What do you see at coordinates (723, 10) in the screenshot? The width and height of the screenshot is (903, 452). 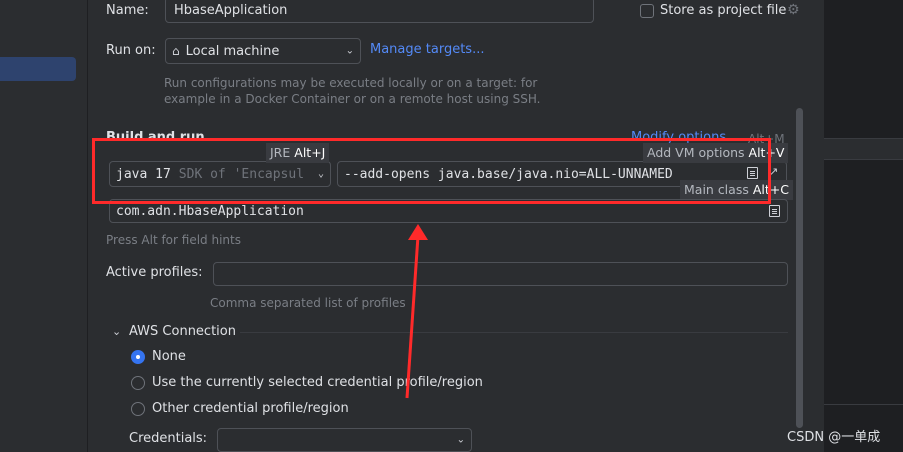 I see `store-as-project-label: Store as project file` at bounding box center [723, 10].